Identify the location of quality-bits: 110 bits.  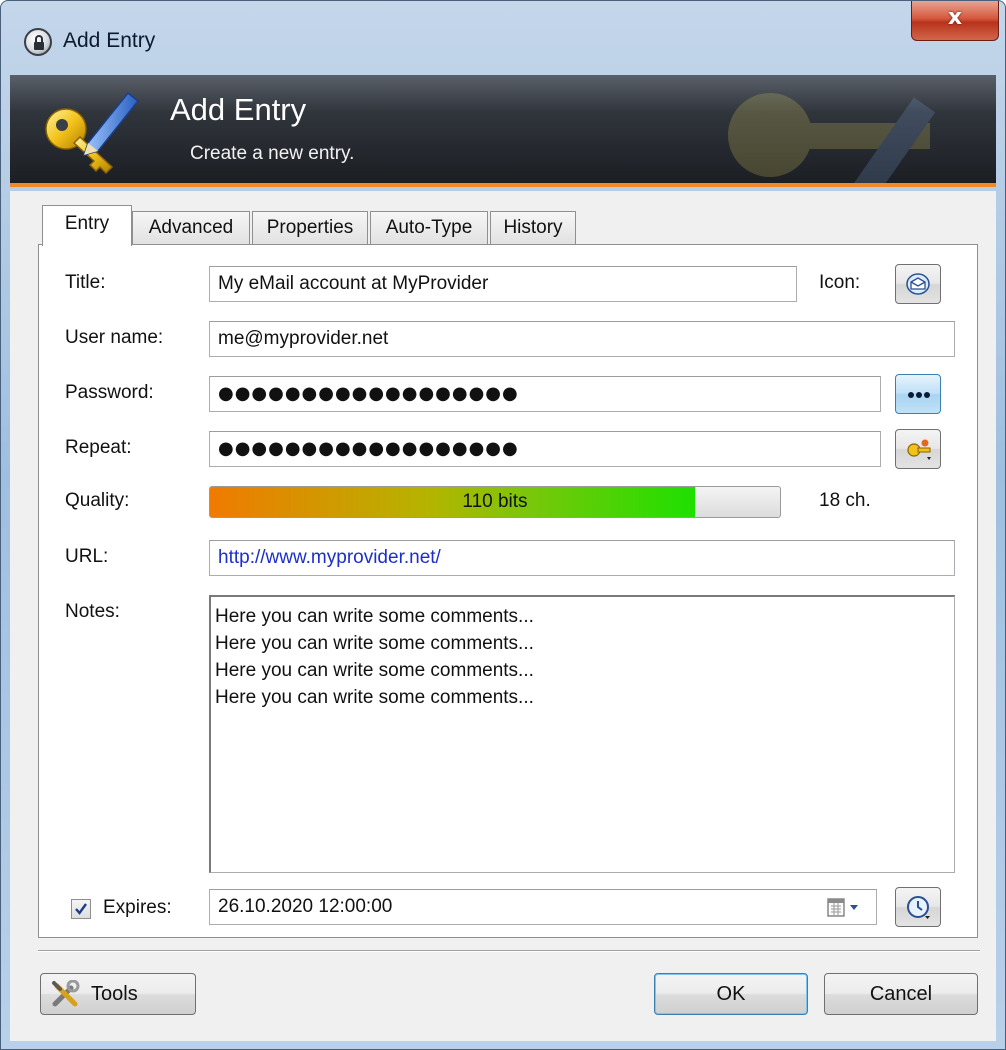
(495, 501).